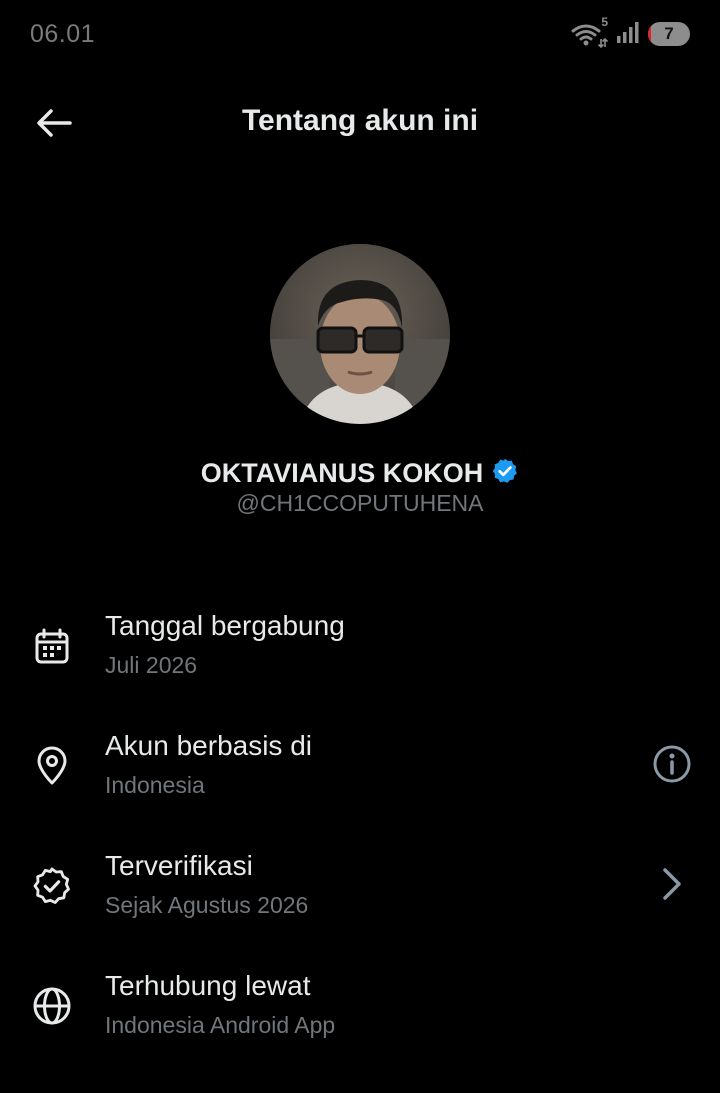 The height and width of the screenshot is (1093, 720). I want to click on info-title-verified: Terverifikasi, so click(179, 865).